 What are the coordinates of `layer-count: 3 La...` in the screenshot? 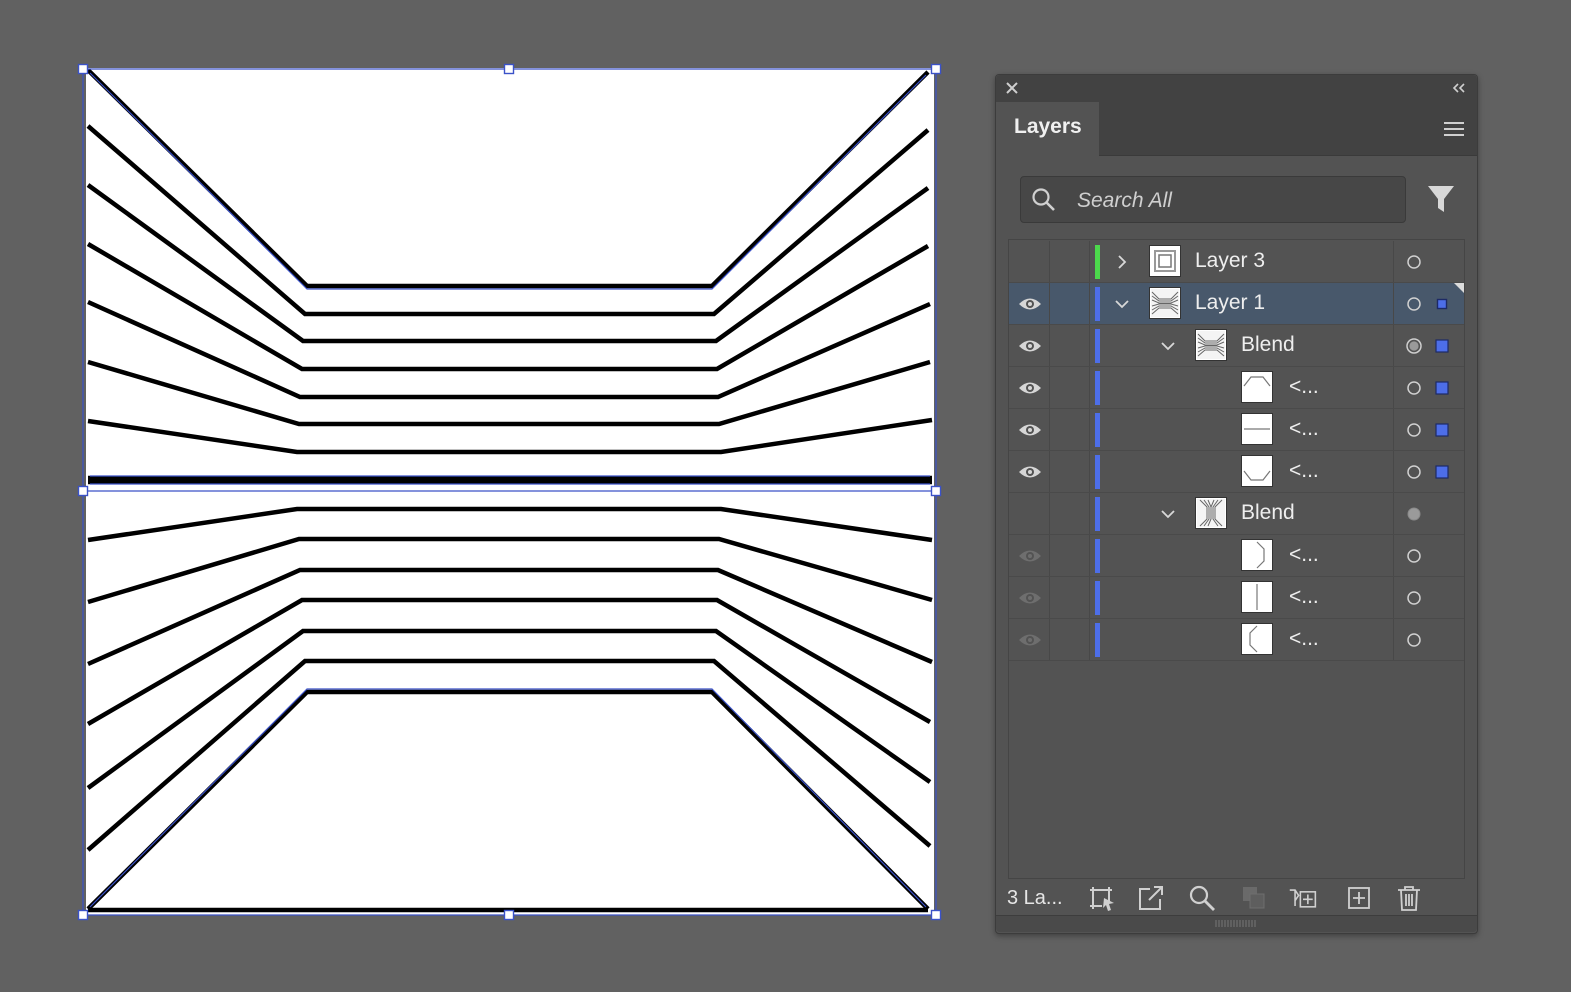 It's located at (1035, 898).